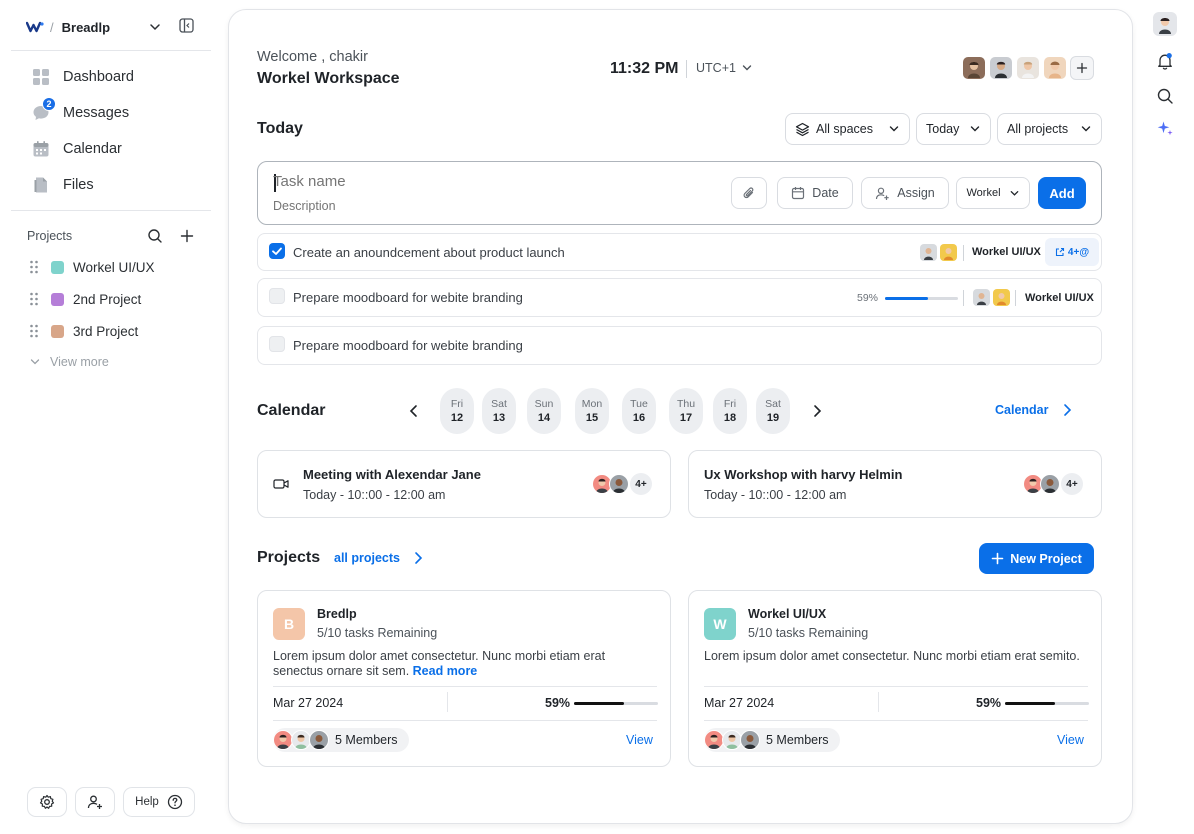  I want to click on sidebar-item-messages: 2 Messages, so click(80, 111).